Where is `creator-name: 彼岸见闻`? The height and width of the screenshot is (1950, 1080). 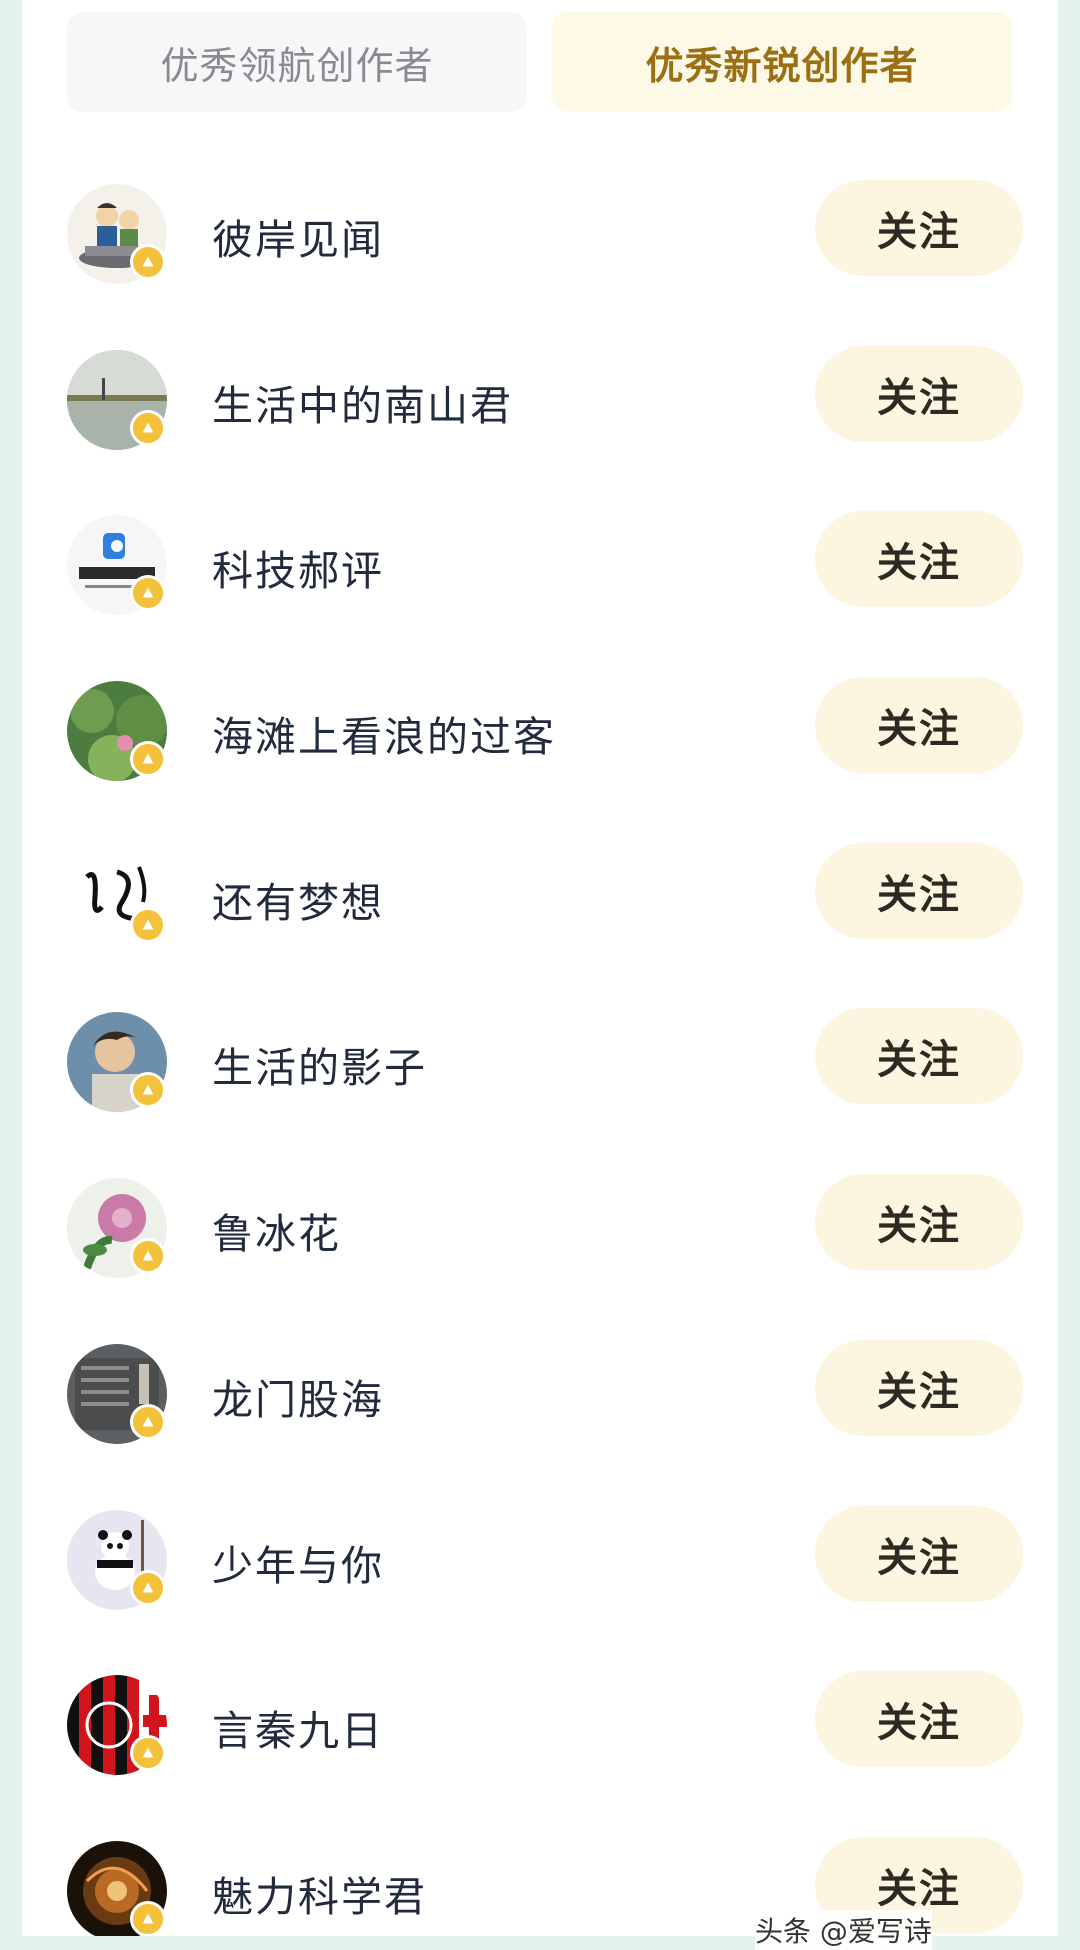
creator-name: 彼岸见闻 is located at coordinates (298, 240).